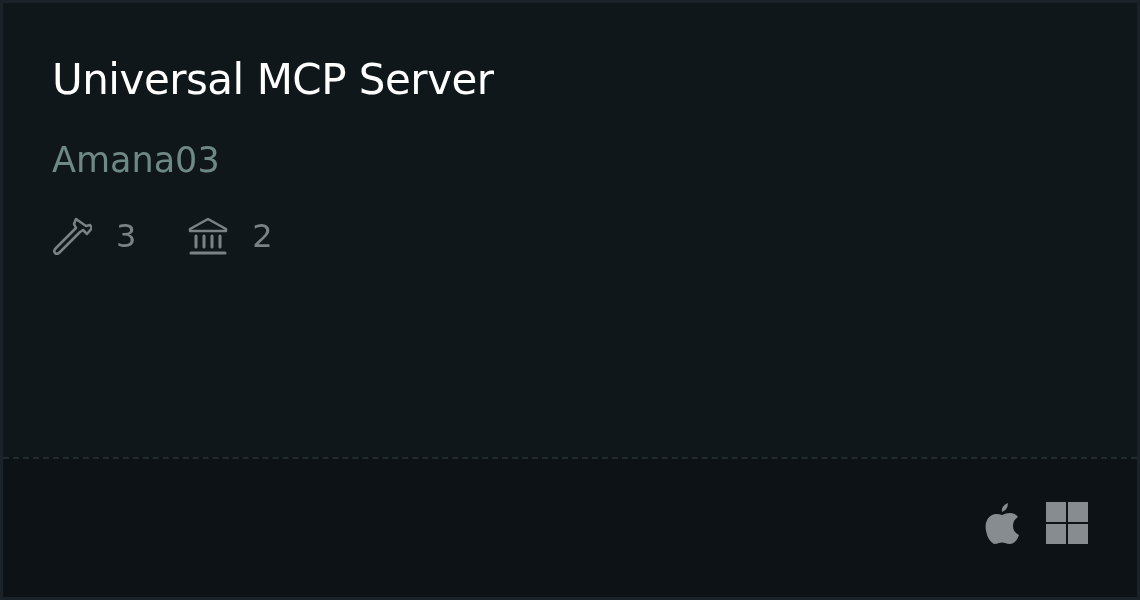  I want to click on apple-icon, so click(1002, 523).